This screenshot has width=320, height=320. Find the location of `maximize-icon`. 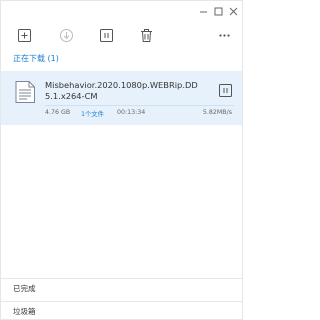

maximize-icon is located at coordinates (218, 11).